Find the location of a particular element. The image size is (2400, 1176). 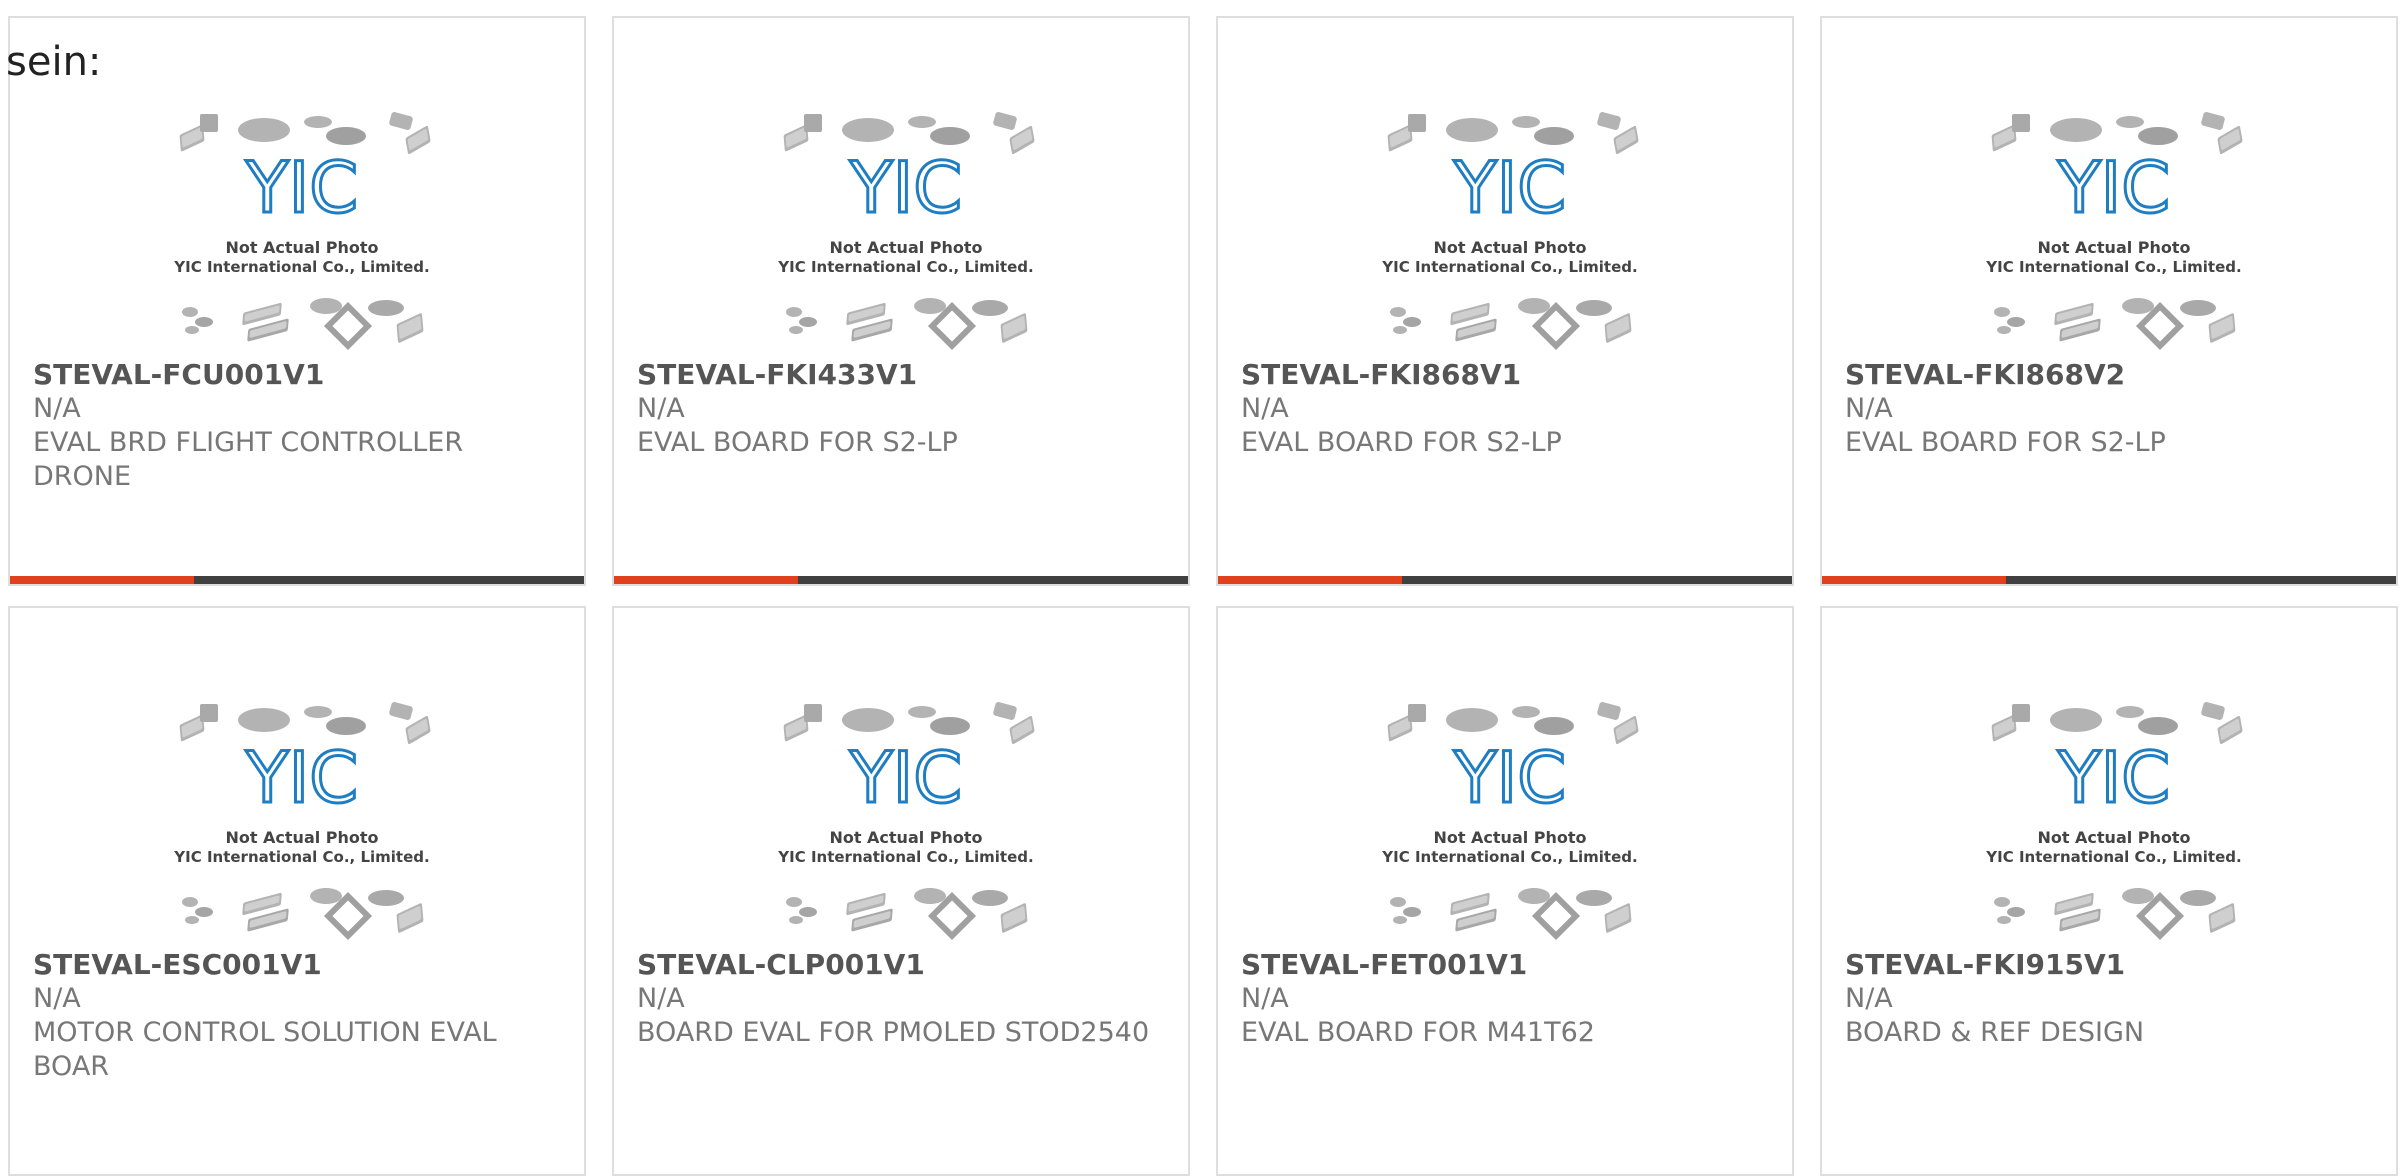

product-part-number: STEVAL-FET001V1 is located at coordinates (1506, 965).